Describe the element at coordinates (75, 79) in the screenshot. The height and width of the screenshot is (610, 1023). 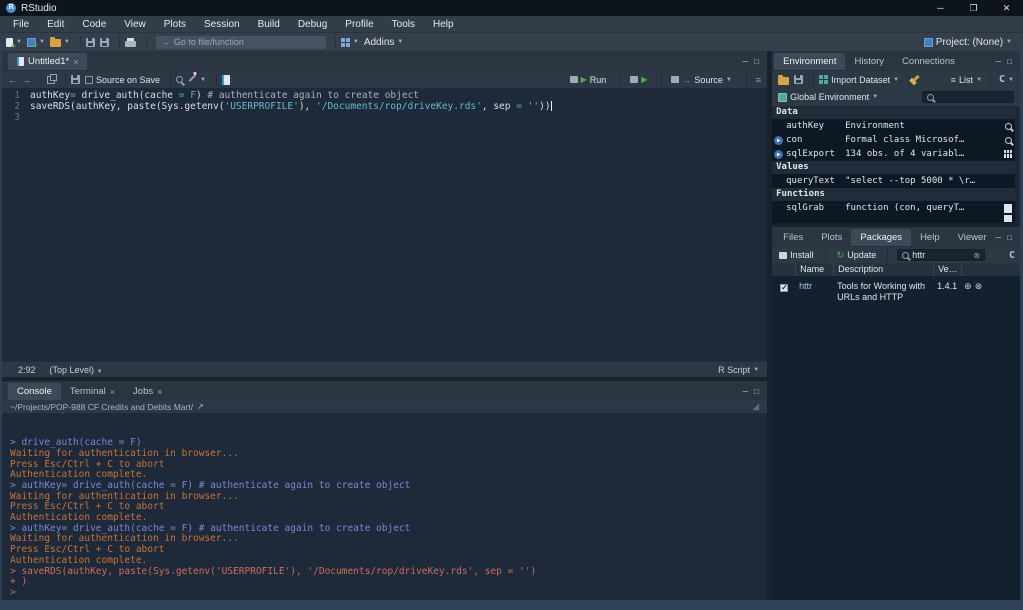
I see `save-source-button` at that location.